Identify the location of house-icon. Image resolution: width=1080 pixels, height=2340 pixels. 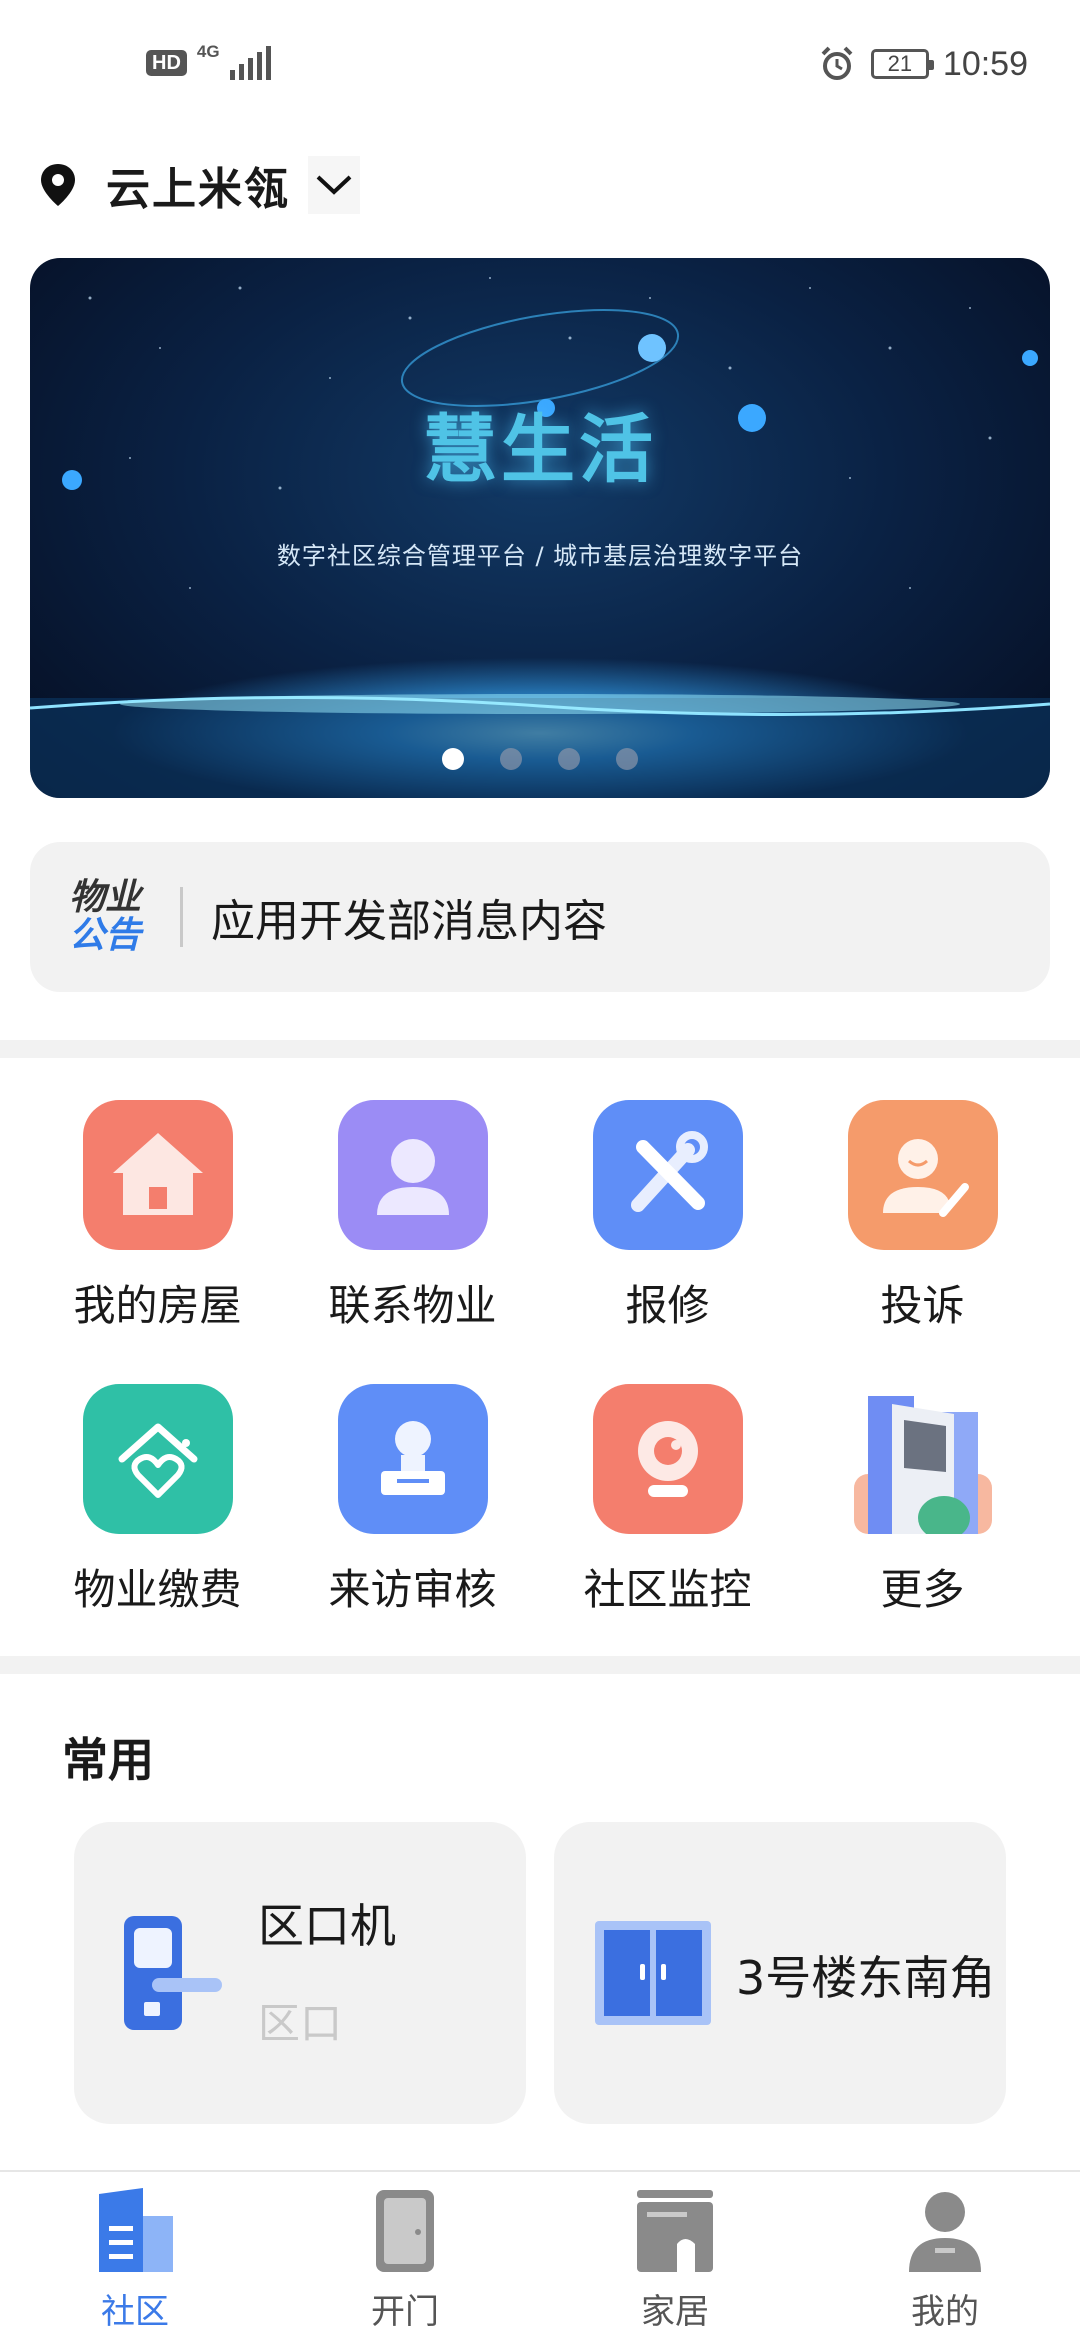
(157, 1175).